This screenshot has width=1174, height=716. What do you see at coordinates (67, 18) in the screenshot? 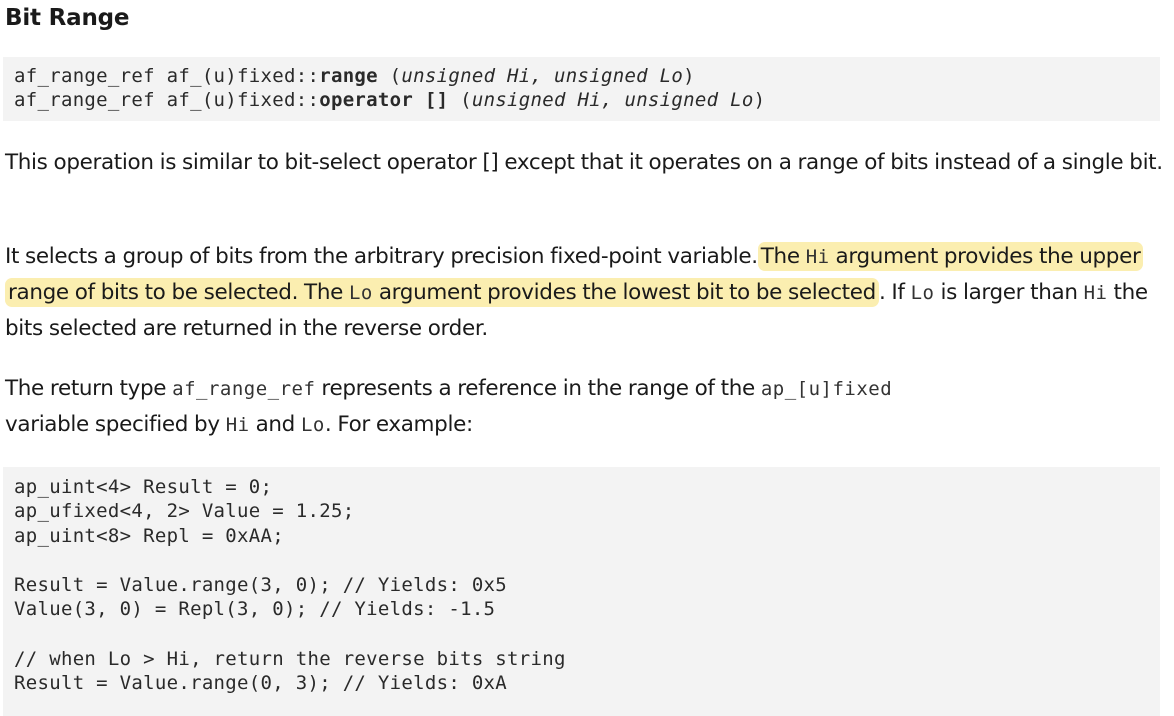
I see `section-heading: Bit Range` at bounding box center [67, 18].